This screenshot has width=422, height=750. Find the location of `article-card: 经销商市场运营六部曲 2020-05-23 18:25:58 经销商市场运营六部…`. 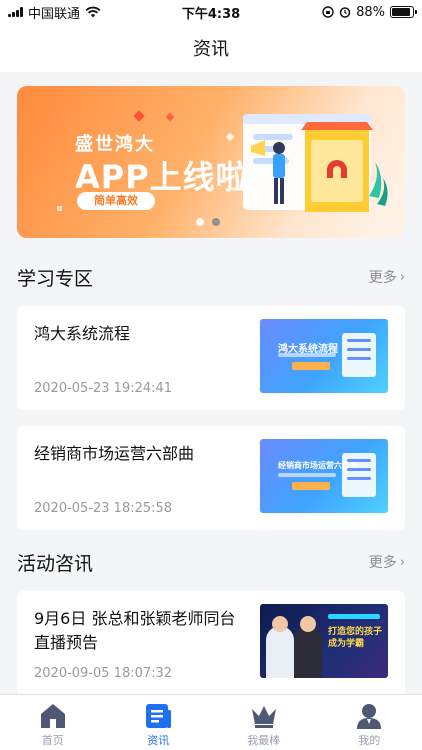

article-card: 经销商市场运营六部曲 2020-05-23 18:25:58 经销商市场运营六部… is located at coordinates (211, 478).